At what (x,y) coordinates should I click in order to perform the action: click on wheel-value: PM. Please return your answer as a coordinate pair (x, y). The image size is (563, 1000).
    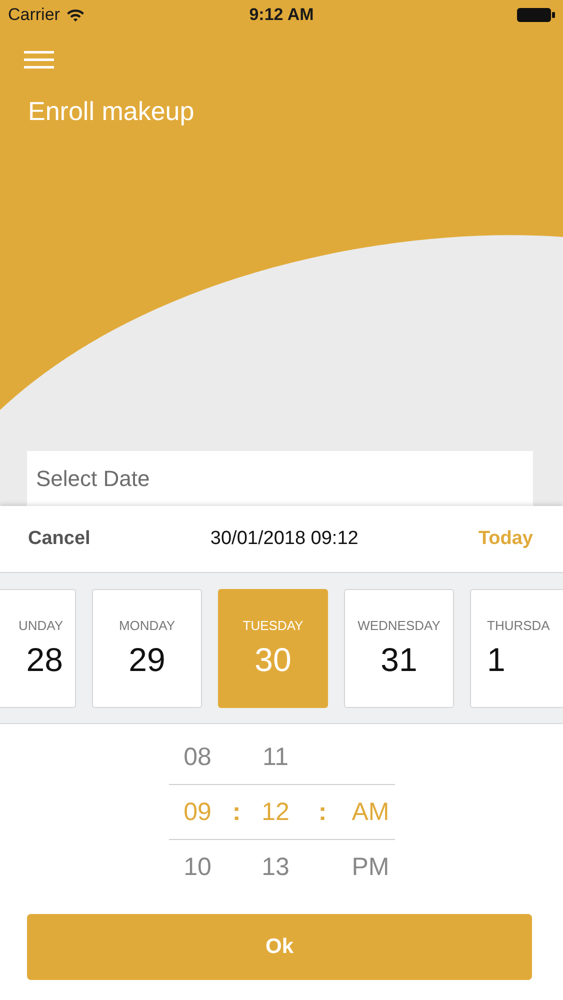
    Looking at the image, I should click on (371, 867).